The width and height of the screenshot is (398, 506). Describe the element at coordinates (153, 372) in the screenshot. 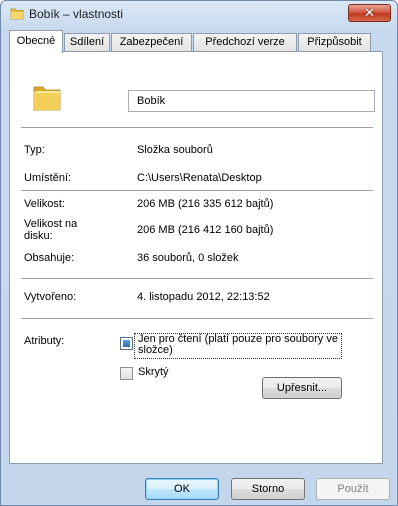

I see `hidden-label: Skrytý` at that location.